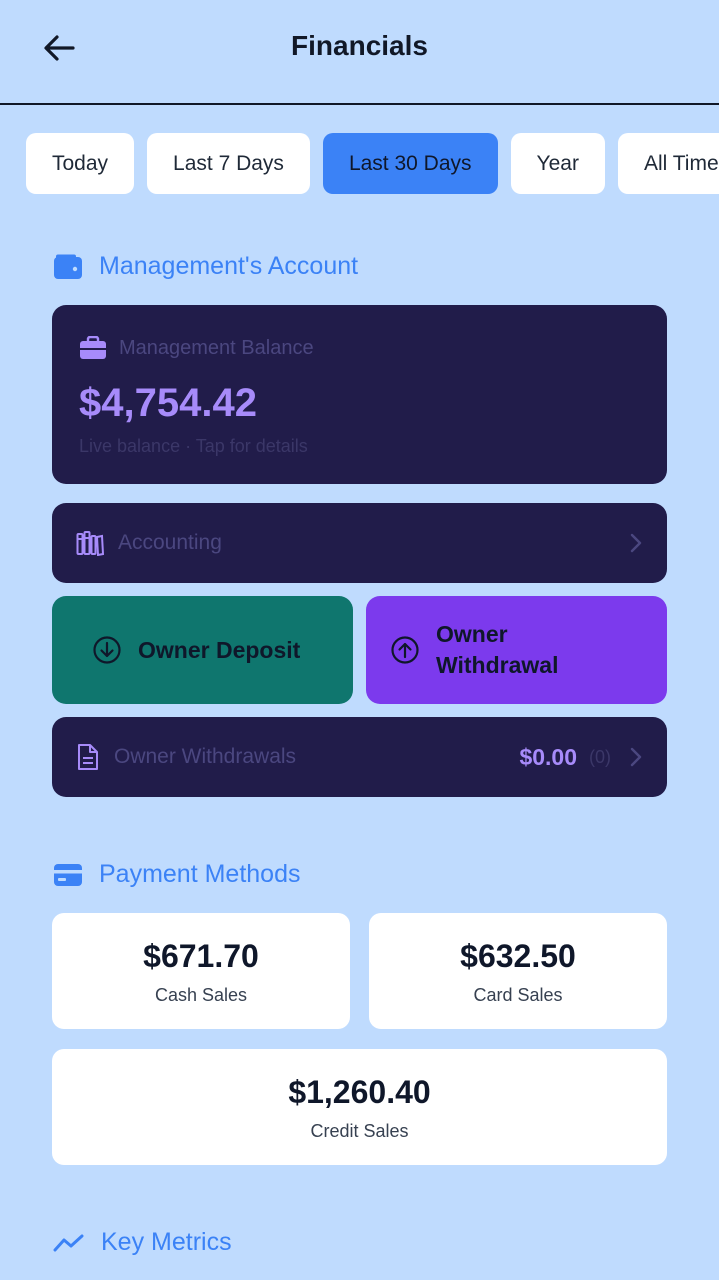  I want to click on owner-deposit-button: Owner Deposit, so click(202, 650).